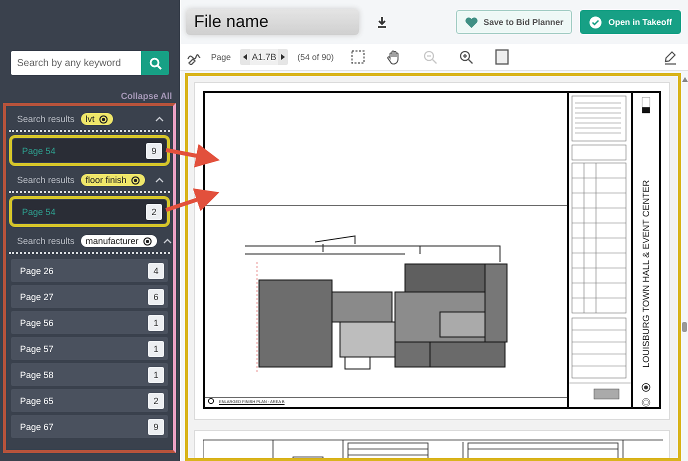  Describe the element at coordinates (89, 296) in the screenshot. I see `page-result-item: Page 27 6` at that location.